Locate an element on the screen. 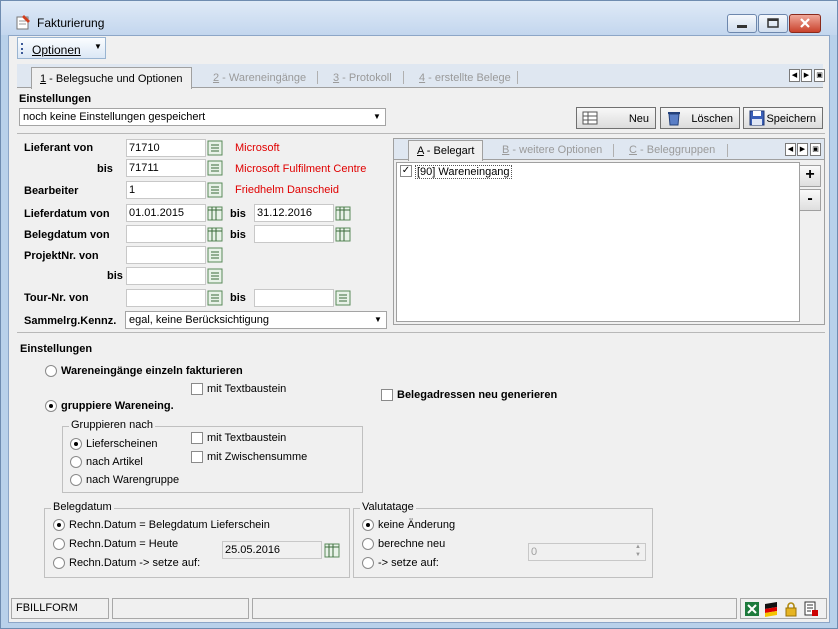  tab-weitere-optionen: B - weitere Optionen is located at coordinates (552, 150).